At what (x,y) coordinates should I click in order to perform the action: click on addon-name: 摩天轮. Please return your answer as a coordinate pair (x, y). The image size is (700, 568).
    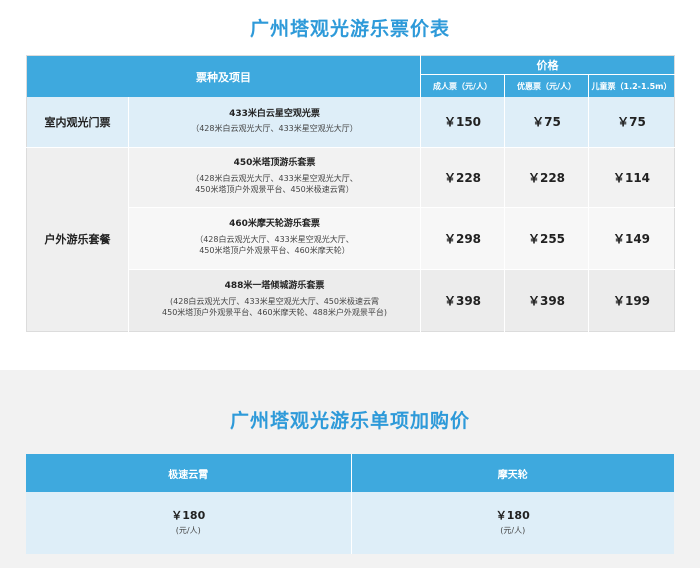
    Looking at the image, I should click on (512, 473).